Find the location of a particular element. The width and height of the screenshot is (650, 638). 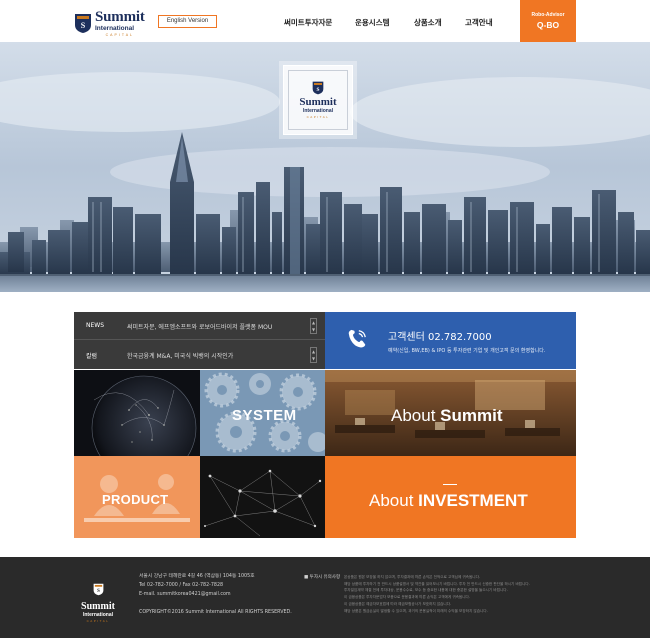

nav-item-customer: 고객안내 is located at coordinates (479, 22).